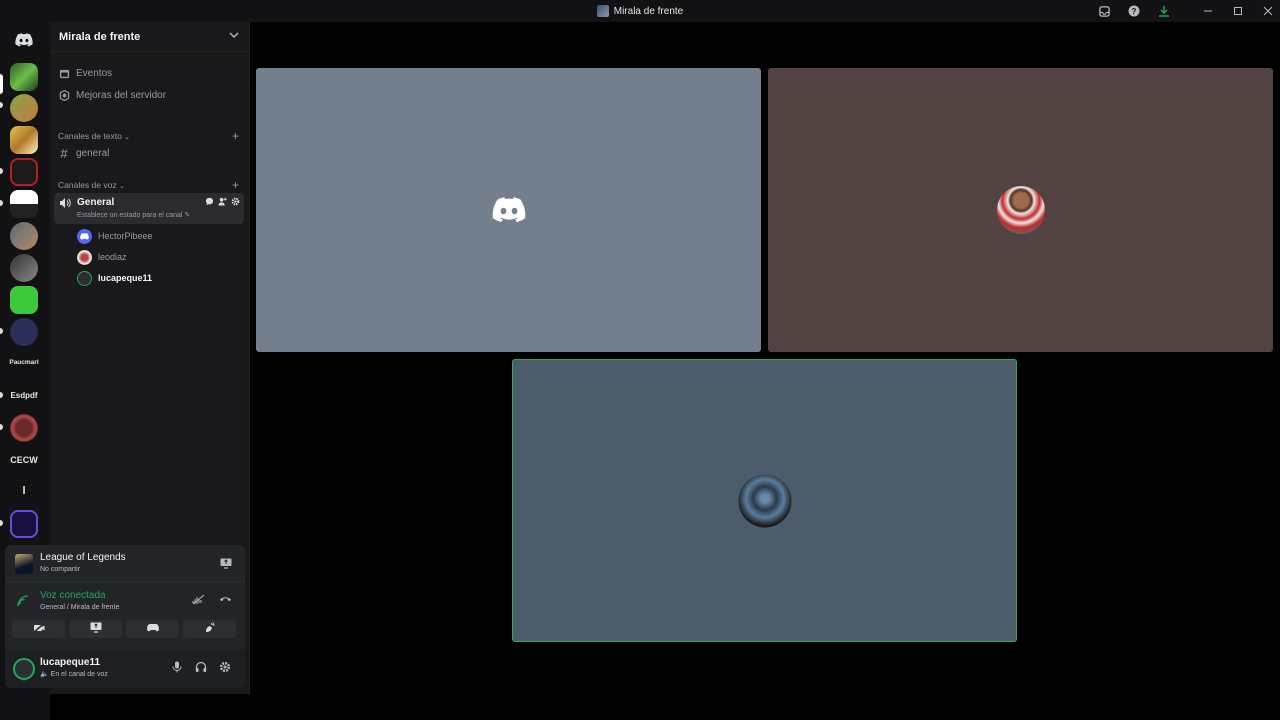 Image resolution: width=1280 pixels, height=720 pixels. I want to click on nav-boosts-label: Mejoras del servidor, so click(121, 95).